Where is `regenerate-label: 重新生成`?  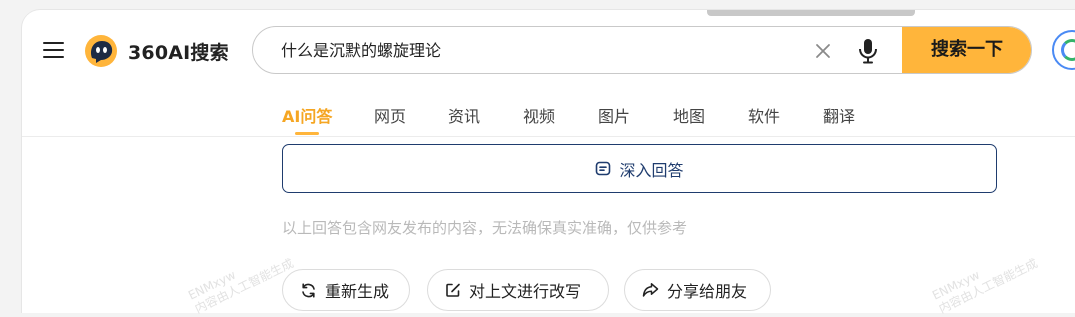
regenerate-label: 重新生成 is located at coordinates (357, 291).